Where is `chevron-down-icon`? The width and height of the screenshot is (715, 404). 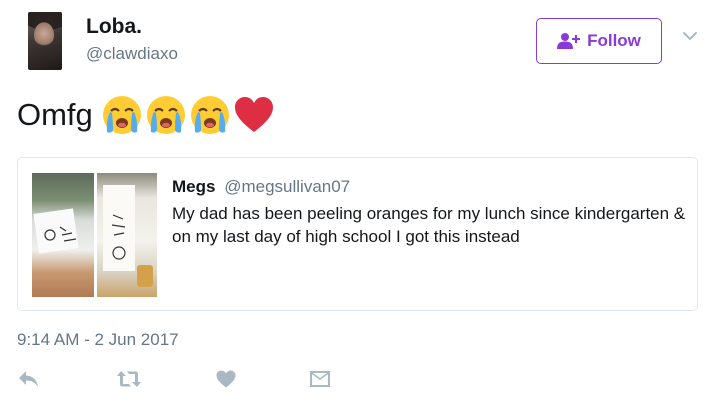
chevron-down-icon is located at coordinates (690, 36).